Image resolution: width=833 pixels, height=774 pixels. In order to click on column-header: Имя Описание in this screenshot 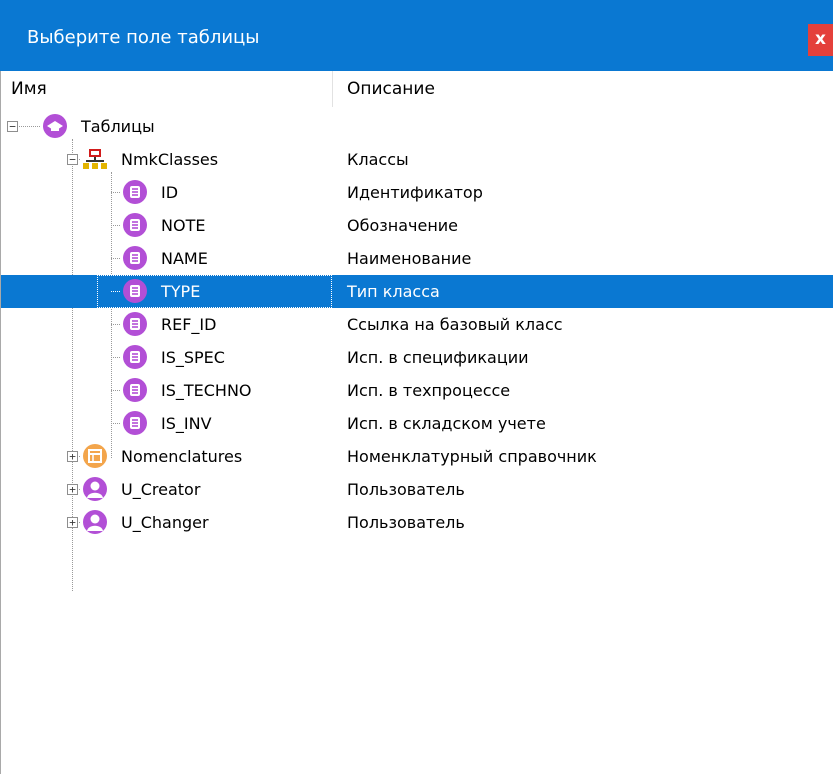, I will do `click(417, 89)`.